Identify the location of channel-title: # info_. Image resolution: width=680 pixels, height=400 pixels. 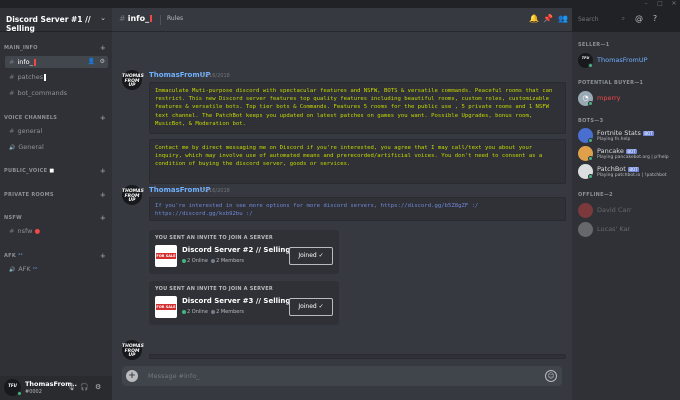
(136, 18).